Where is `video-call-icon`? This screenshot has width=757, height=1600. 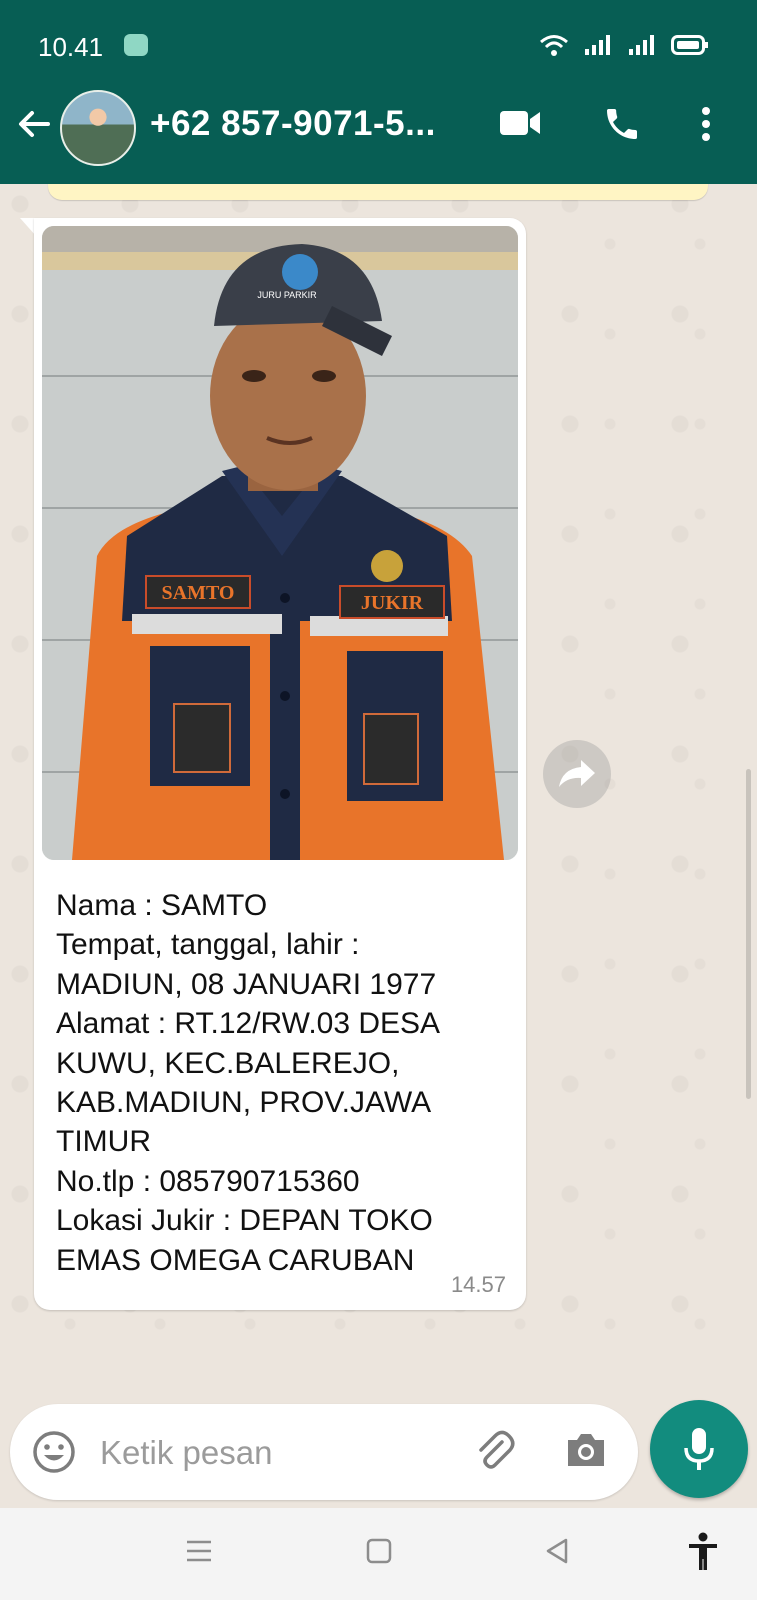 video-call-icon is located at coordinates (520, 123).